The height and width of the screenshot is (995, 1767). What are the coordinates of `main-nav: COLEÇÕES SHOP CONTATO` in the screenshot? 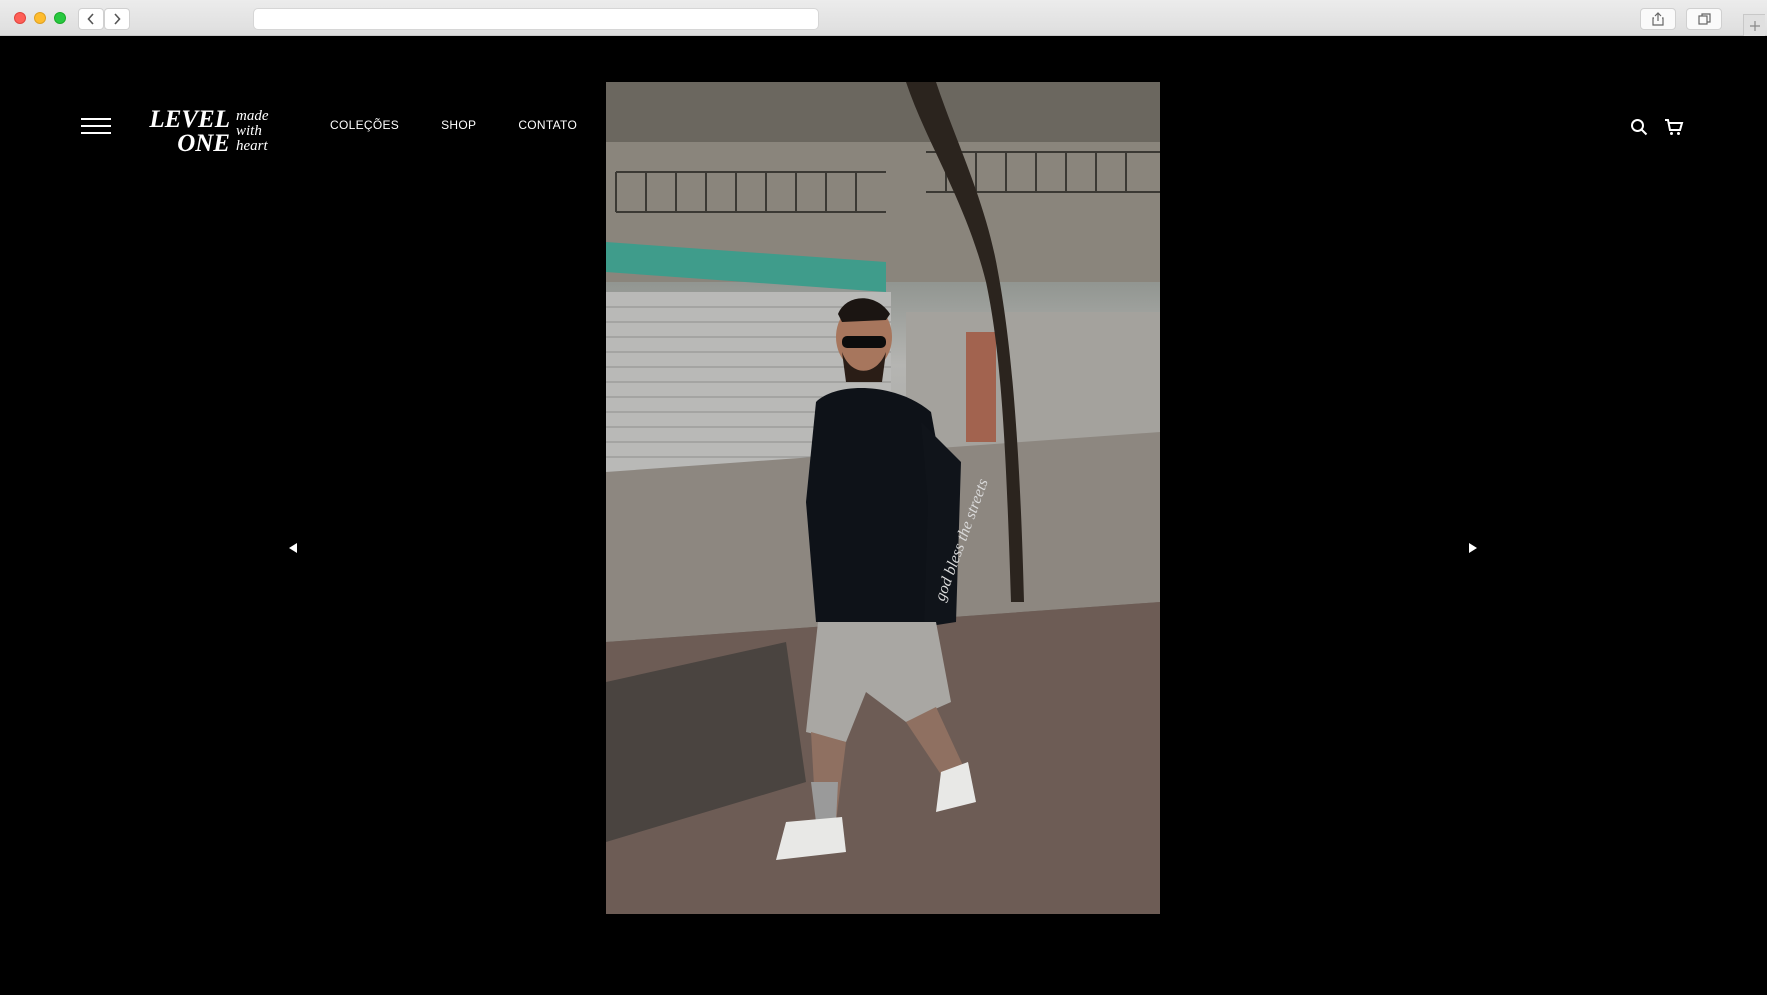 It's located at (474, 125).